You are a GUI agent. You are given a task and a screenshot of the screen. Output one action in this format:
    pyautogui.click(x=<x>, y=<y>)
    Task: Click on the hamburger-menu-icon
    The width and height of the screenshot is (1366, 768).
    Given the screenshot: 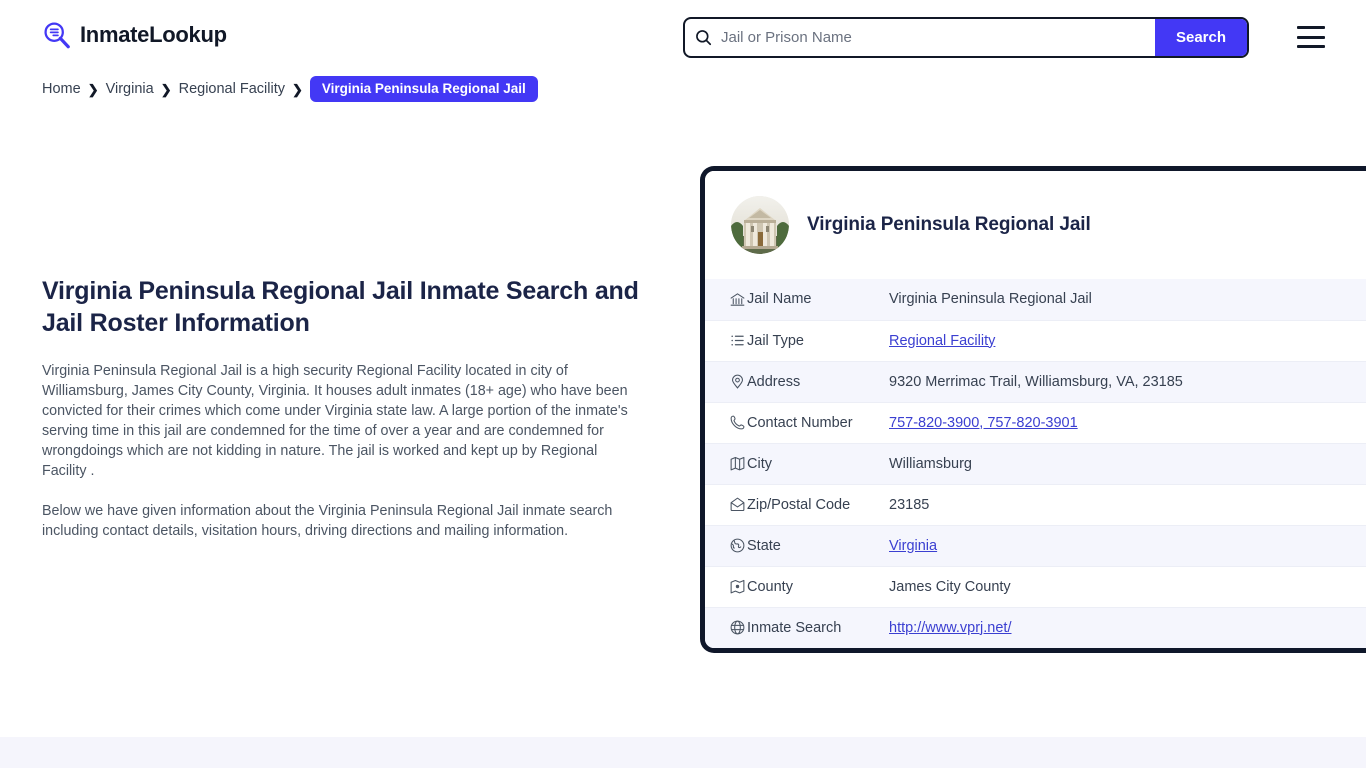 What is the action you would take?
    pyautogui.click(x=1311, y=37)
    